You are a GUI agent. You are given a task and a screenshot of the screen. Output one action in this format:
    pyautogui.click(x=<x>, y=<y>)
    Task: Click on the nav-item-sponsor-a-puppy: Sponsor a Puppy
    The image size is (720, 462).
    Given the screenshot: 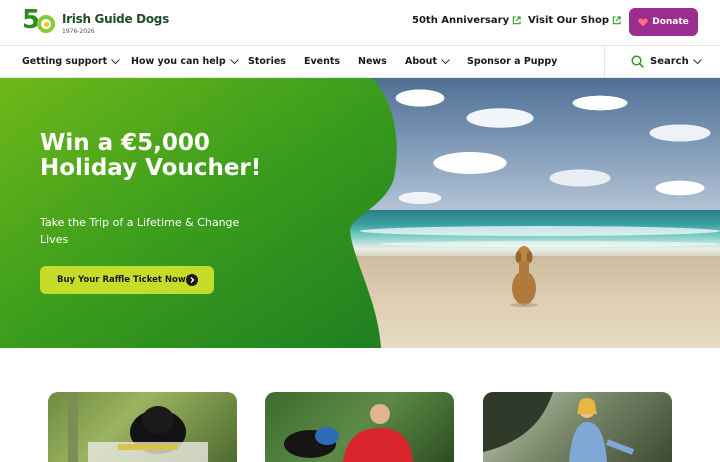 What is the action you would take?
    pyautogui.click(x=512, y=61)
    